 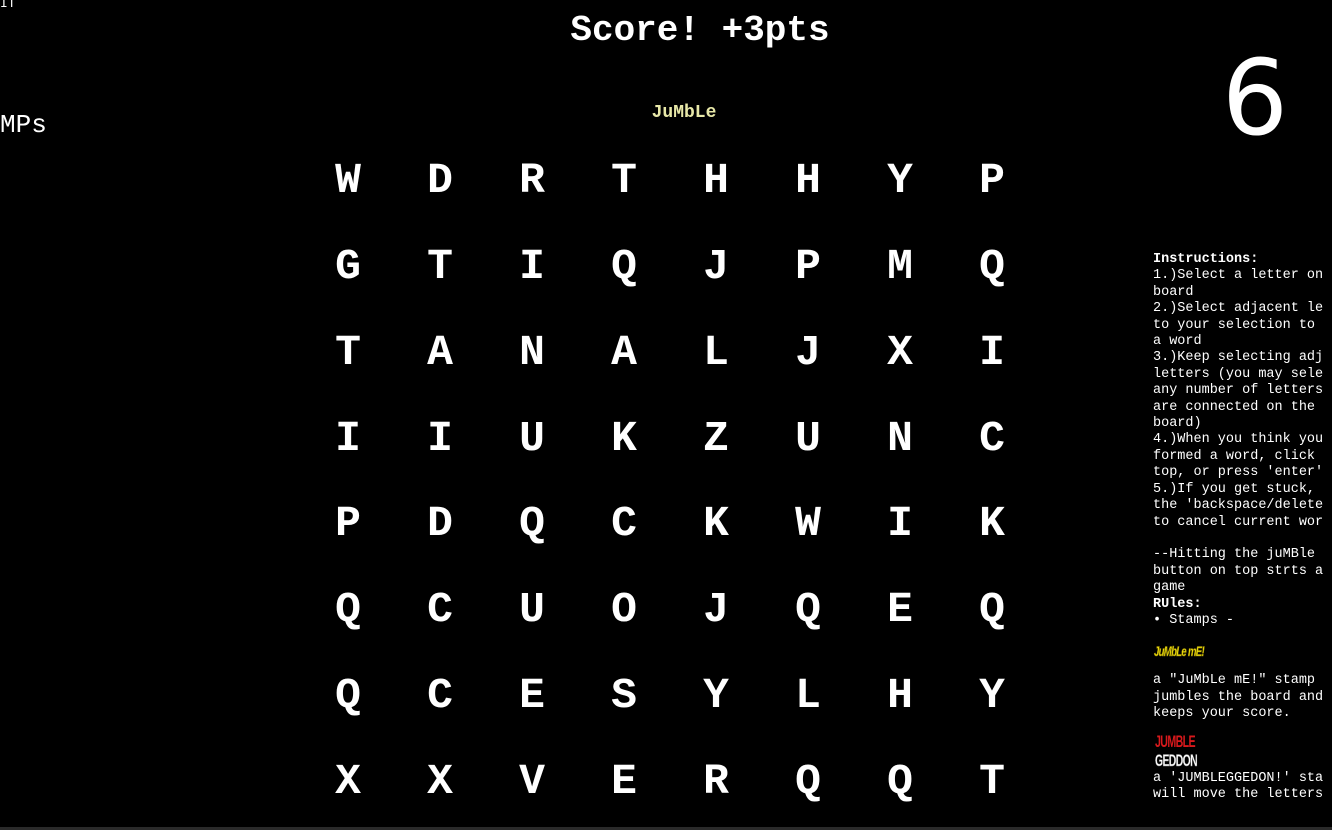 What do you see at coordinates (1238, 697) in the screenshot?
I see `instruction-line: jumbles the board and` at bounding box center [1238, 697].